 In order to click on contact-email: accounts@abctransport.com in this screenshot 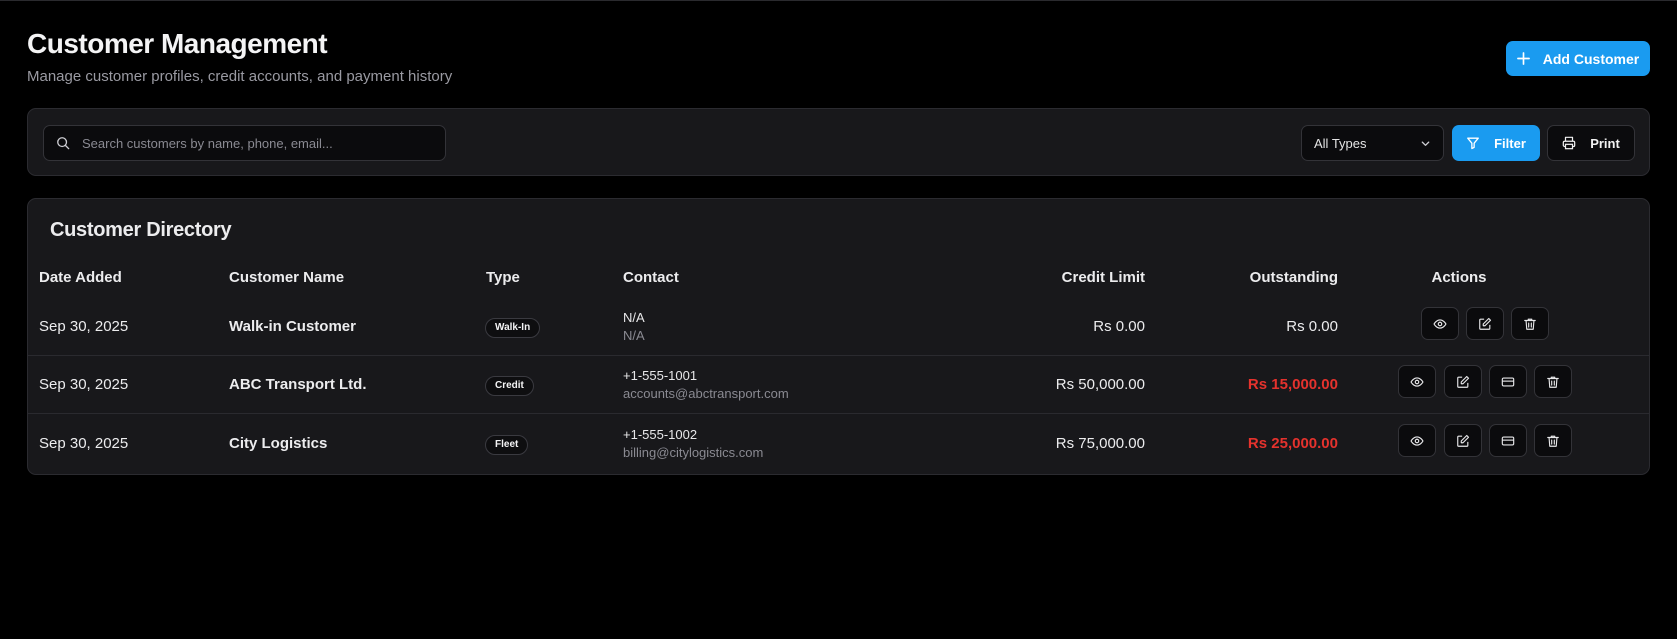, I will do `click(706, 393)`.